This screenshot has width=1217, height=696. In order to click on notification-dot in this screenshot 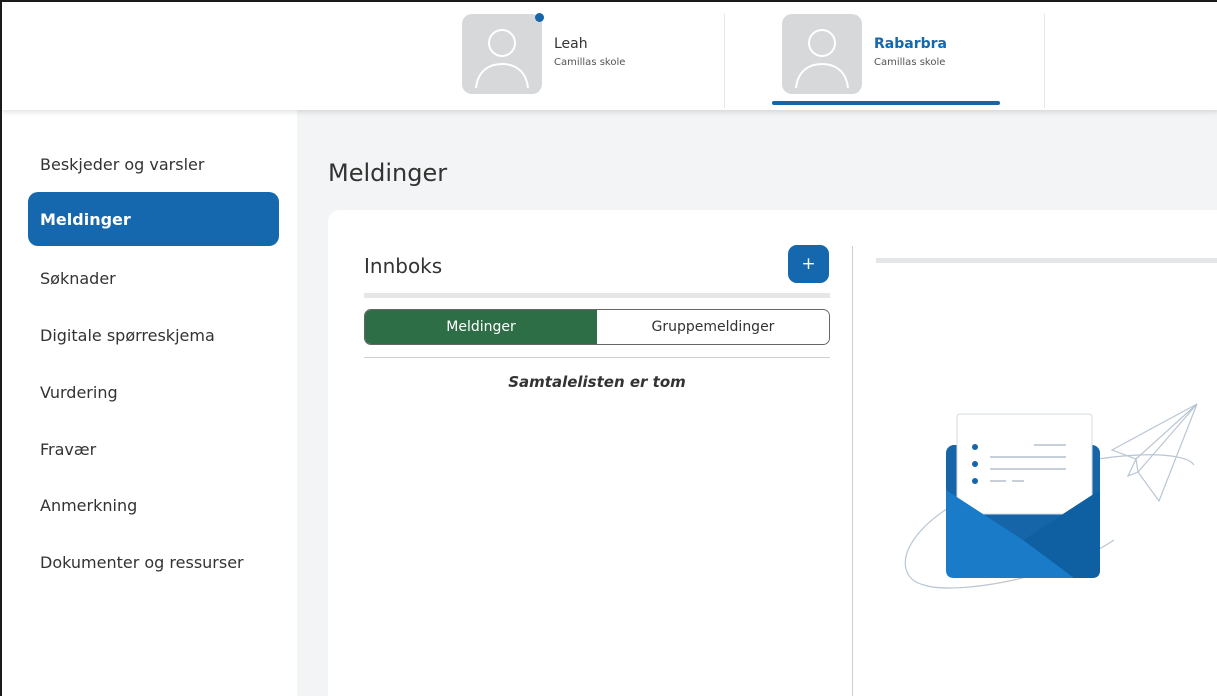, I will do `click(539, 17)`.